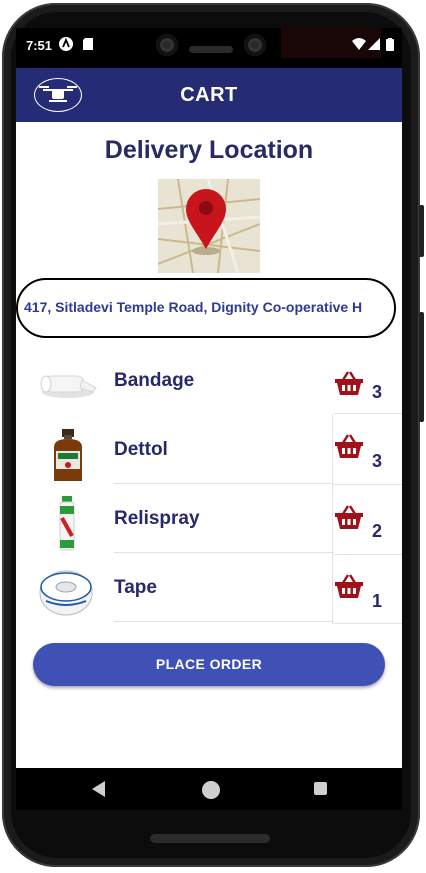 The width and height of the screenshot is (426, 873). I want to click on power-button, so click(421, 231).